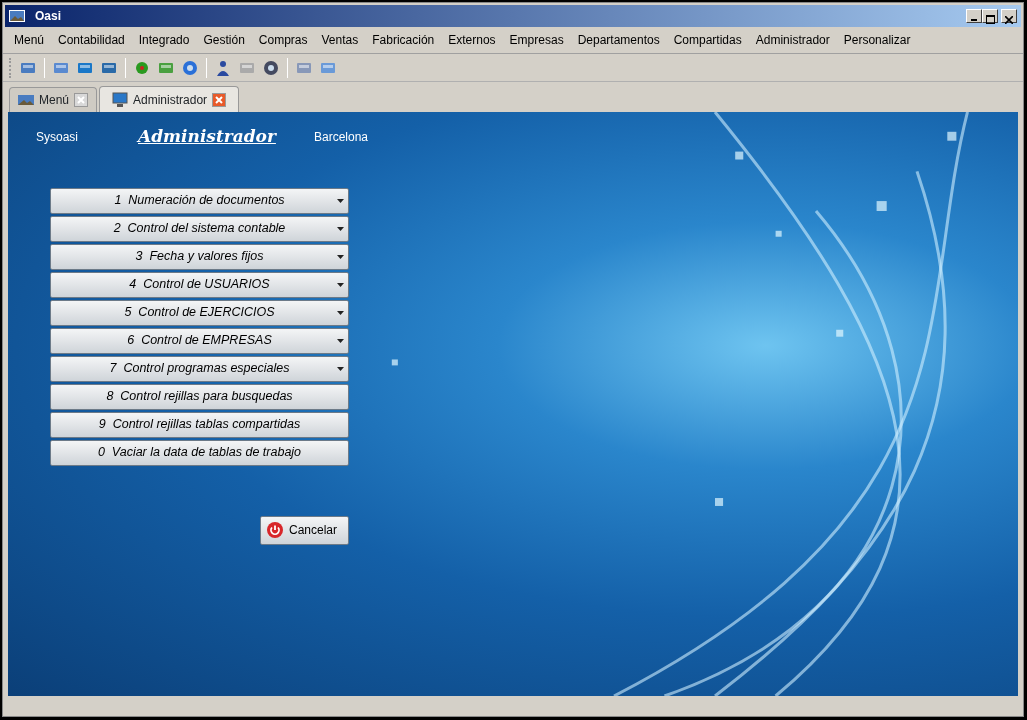 The width and height of the screenshot is (1027, 720). I want to click on cancel-button: Cancelar, so click(304, 530).